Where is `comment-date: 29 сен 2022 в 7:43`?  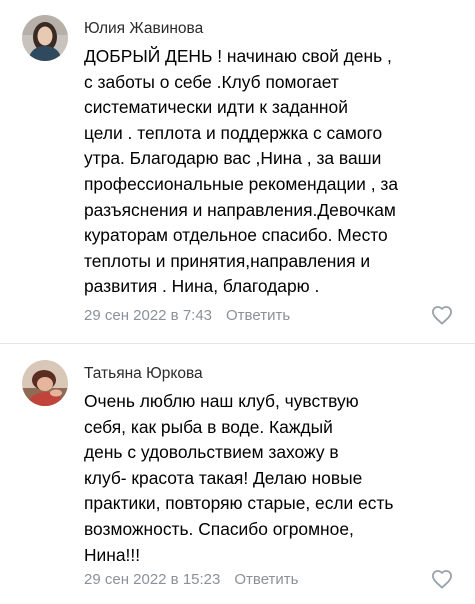
comment-date: 29 сен 2022 в 7:43 is located at coordinates (148, 315).